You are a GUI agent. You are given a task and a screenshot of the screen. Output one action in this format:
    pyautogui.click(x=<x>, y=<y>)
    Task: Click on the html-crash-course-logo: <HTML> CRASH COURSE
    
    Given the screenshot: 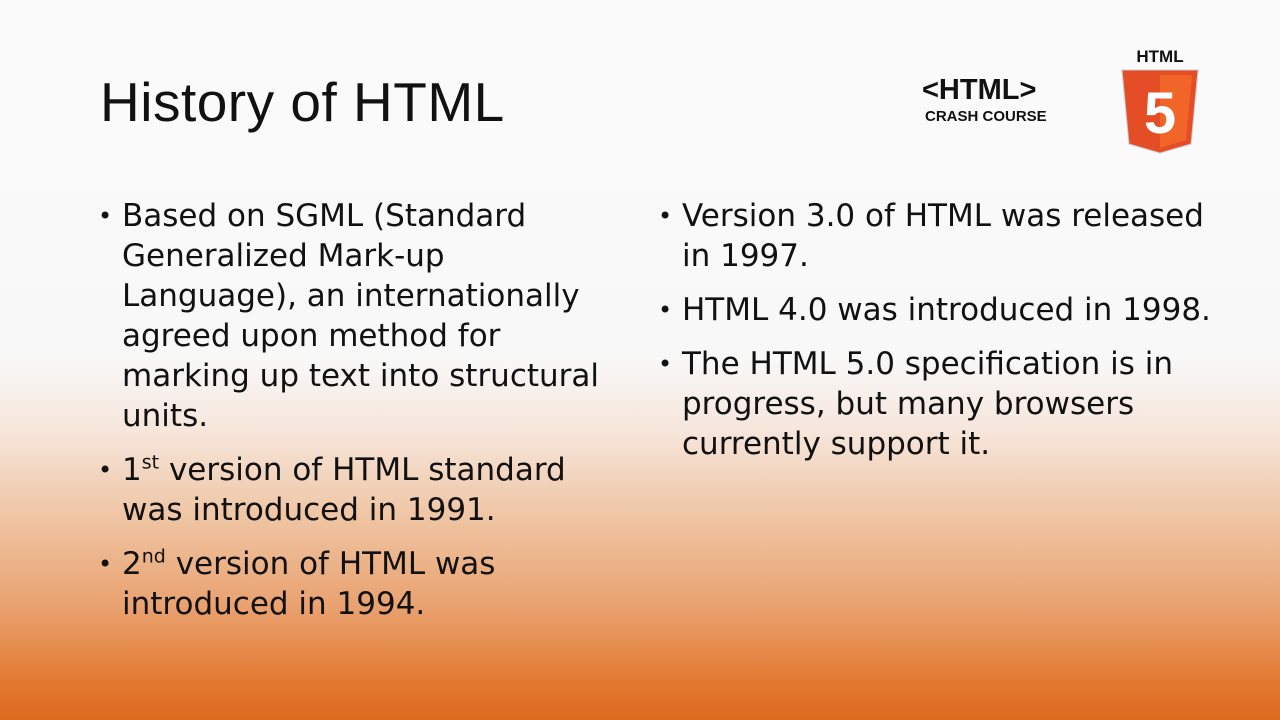 What is the action you would take?
    pyautogui.click(x=984, y=101)
    